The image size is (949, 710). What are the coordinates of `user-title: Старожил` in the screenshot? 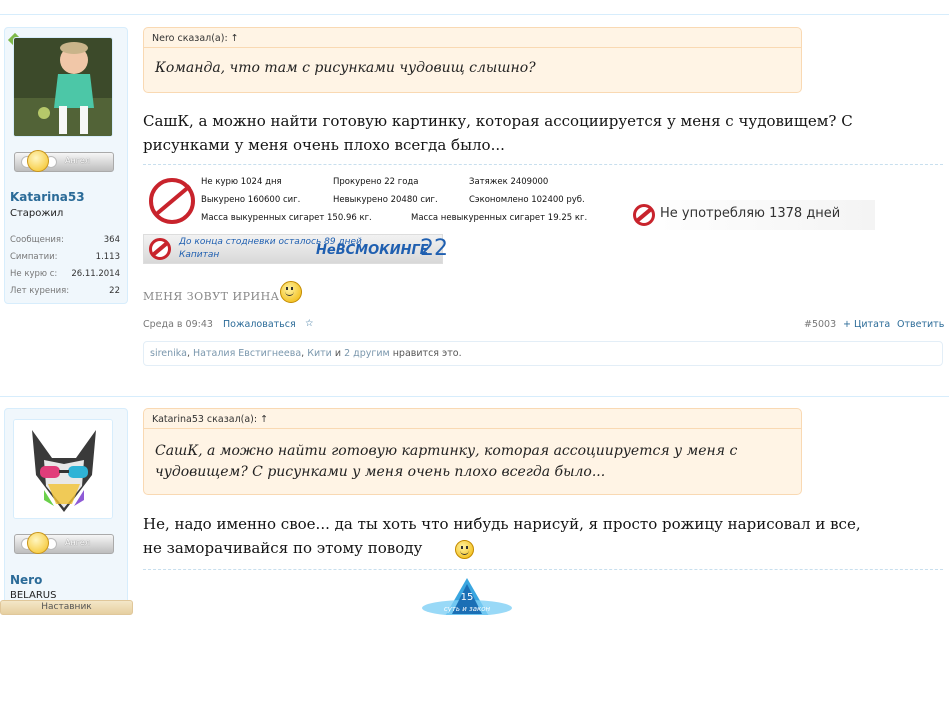 It's located at (37, 213).